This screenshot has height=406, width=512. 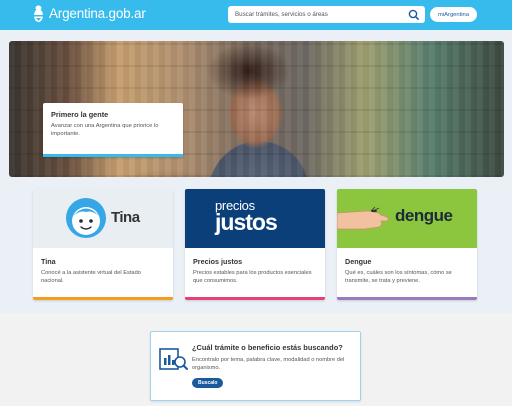 What do you see at coordinates (246, 222) in the screenshot?
I see `justos-logo-text: justos` at bounding box center [246, 222].